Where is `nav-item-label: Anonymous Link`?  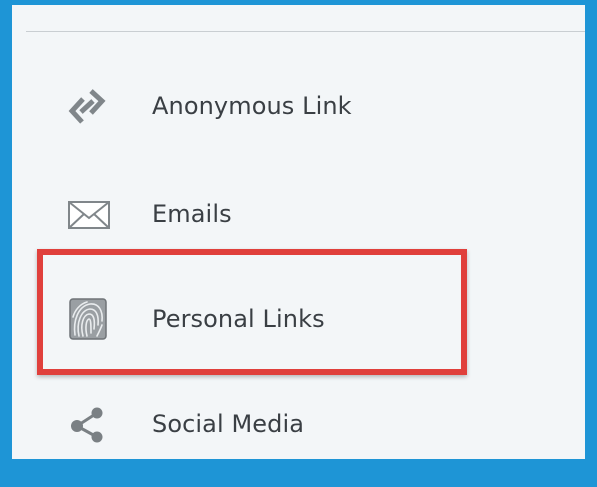
nav-item-label: Anonymous Link is located at coordinates (252, 106).